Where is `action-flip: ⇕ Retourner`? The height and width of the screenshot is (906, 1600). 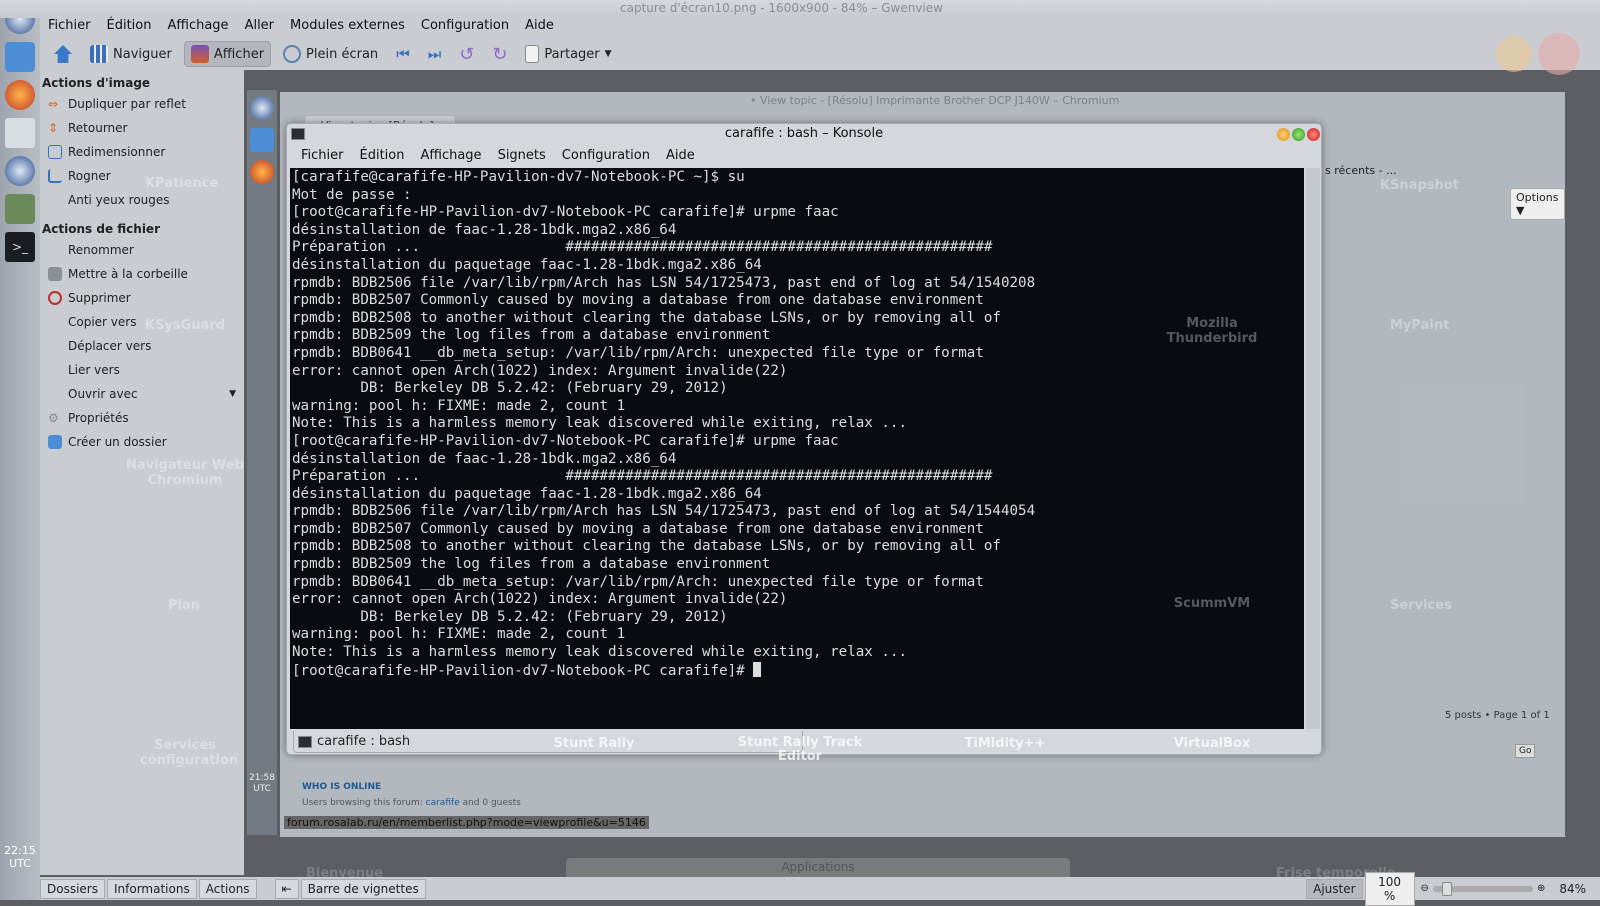 action-flip: ⇕ Retourner is located at coordinates (142, 128).